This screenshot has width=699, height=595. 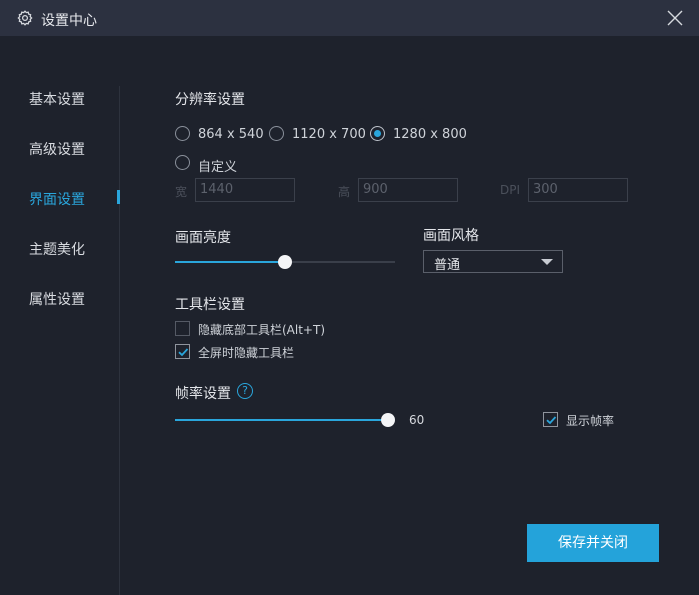 I want to click on sidebar-item-interface: 界面设置, so click(x=57, y=199).